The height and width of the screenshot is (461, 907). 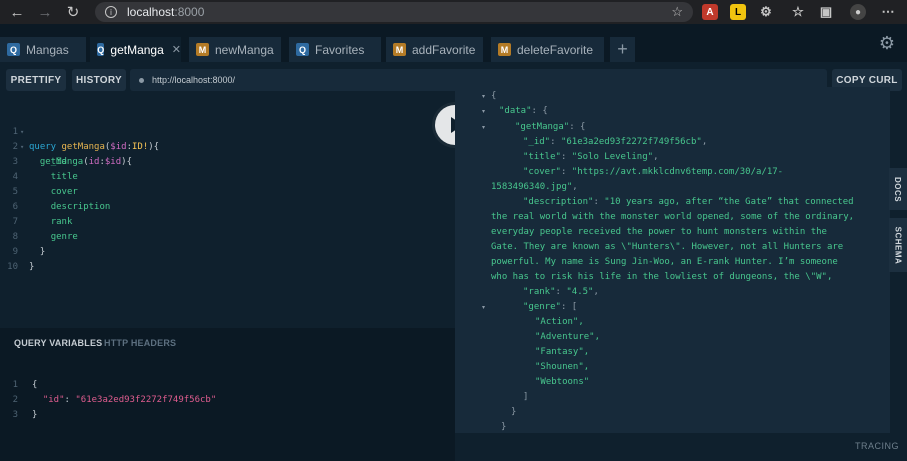 What do you see at coordinates (42, 222) in the screenshot?
I see `code-line: 7 rank` at bounding box center [42, 222].